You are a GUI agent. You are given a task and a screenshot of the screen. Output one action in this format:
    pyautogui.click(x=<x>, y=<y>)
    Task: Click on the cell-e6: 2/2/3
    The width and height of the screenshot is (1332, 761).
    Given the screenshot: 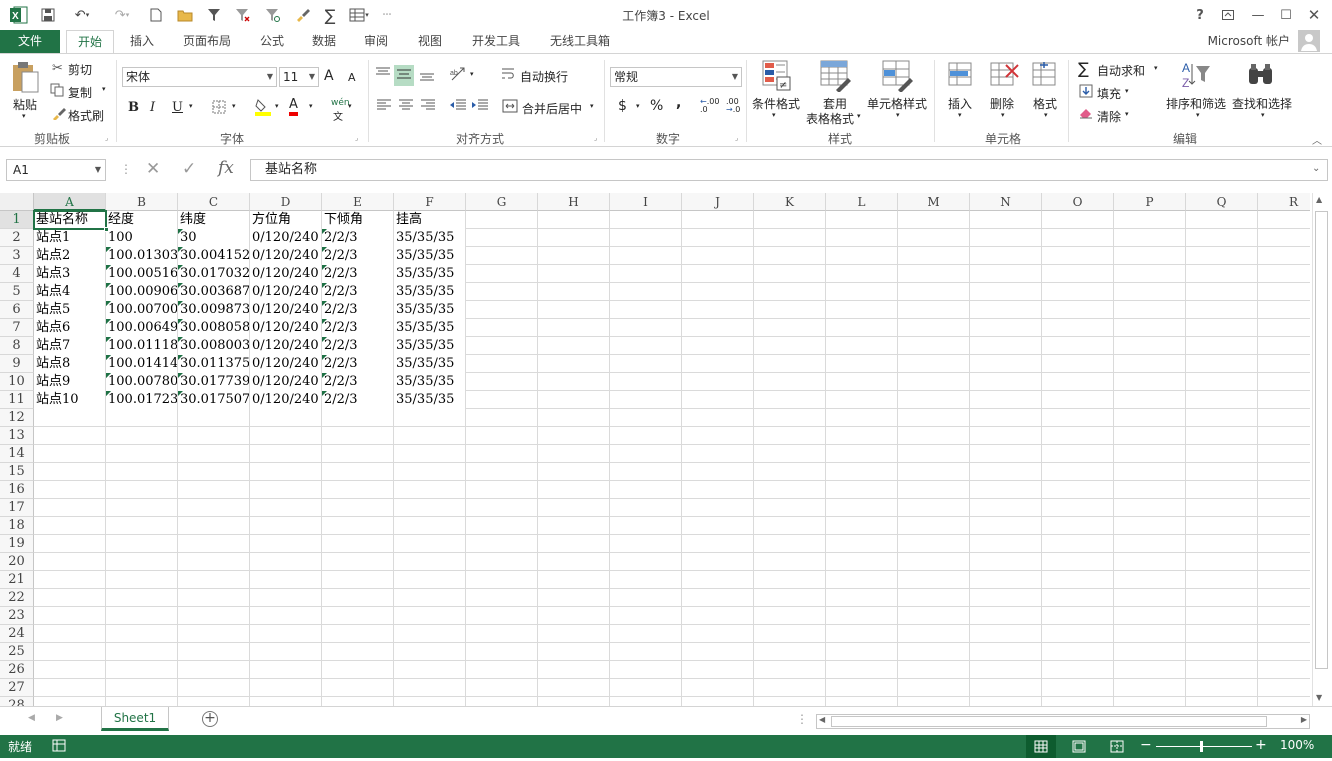 What is the action you would take?
    pyautogui.click(x=357, y=310)
    